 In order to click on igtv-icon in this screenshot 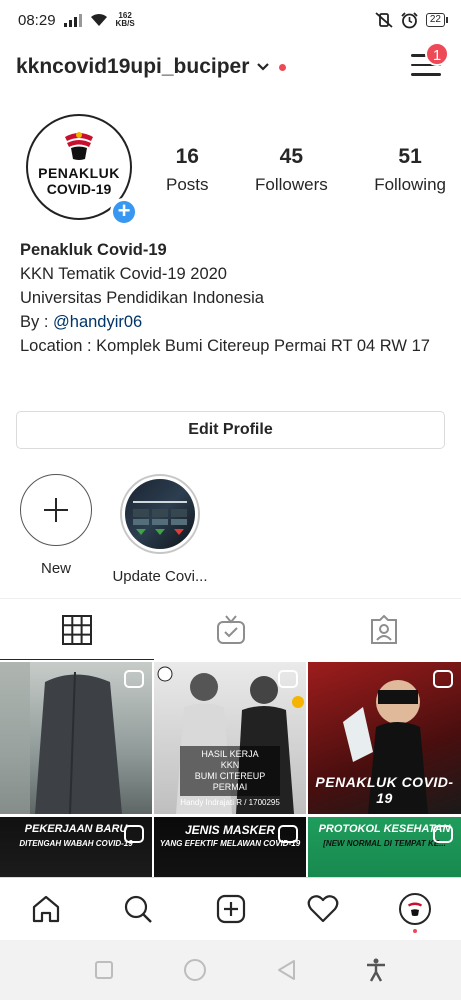, I will do `click(230, 629)`.